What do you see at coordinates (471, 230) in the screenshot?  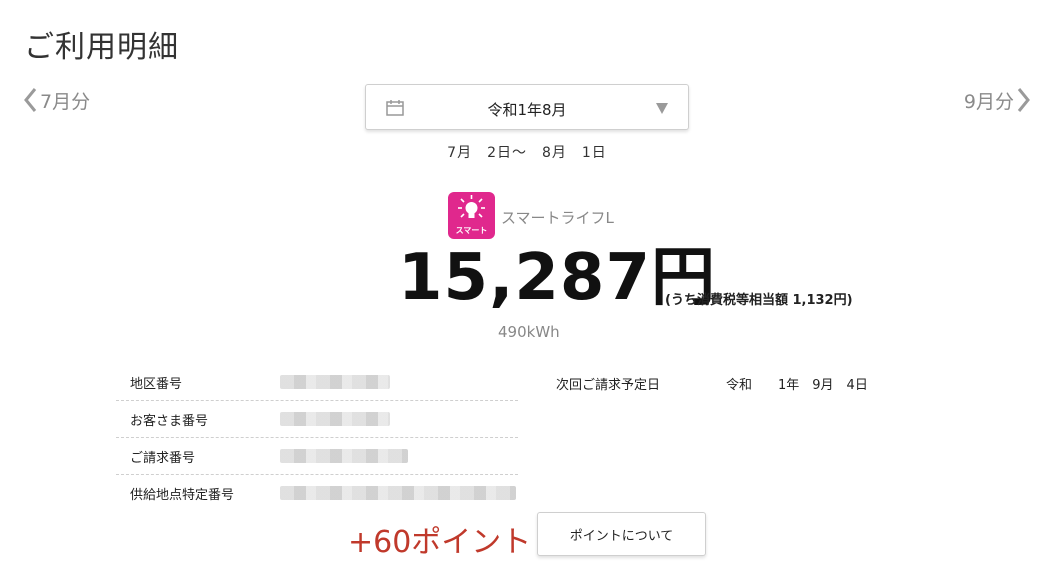 I see `plan-icon-label: スマート` at bounding box center [471, 230].